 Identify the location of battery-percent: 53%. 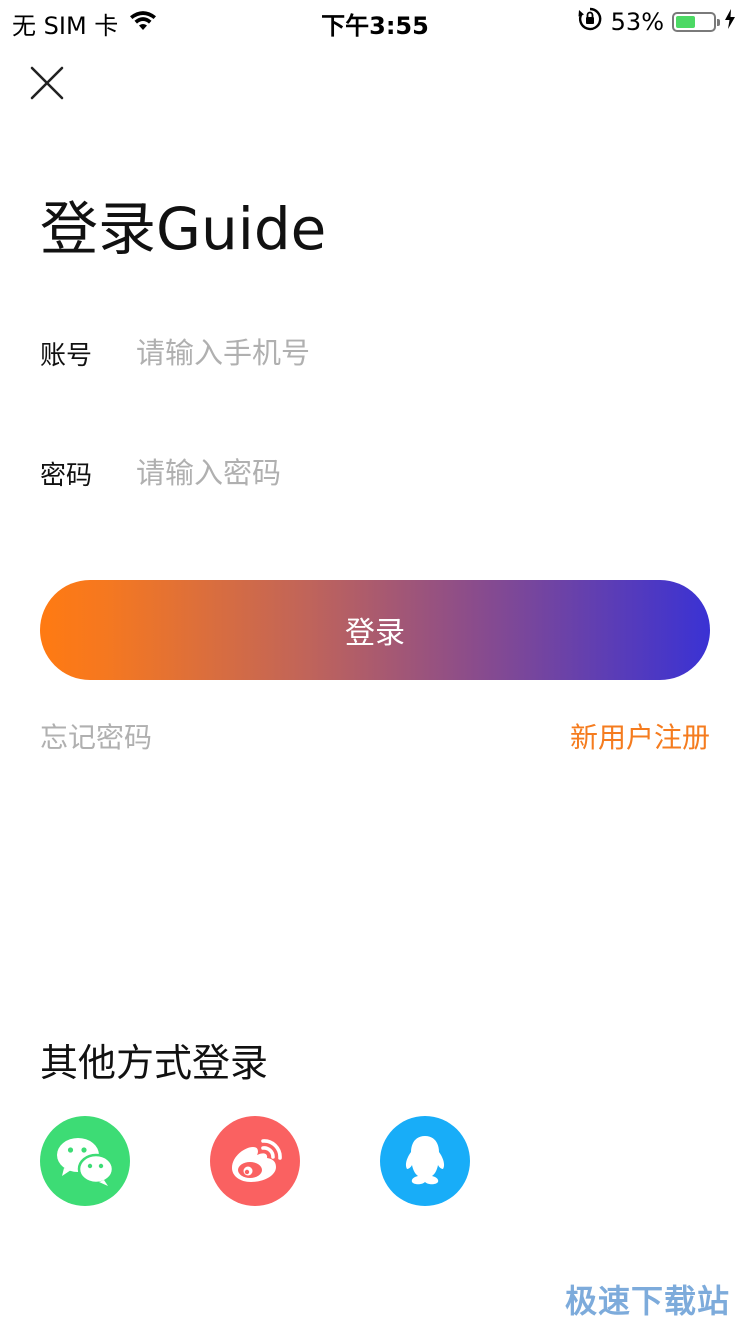
(637, 22).